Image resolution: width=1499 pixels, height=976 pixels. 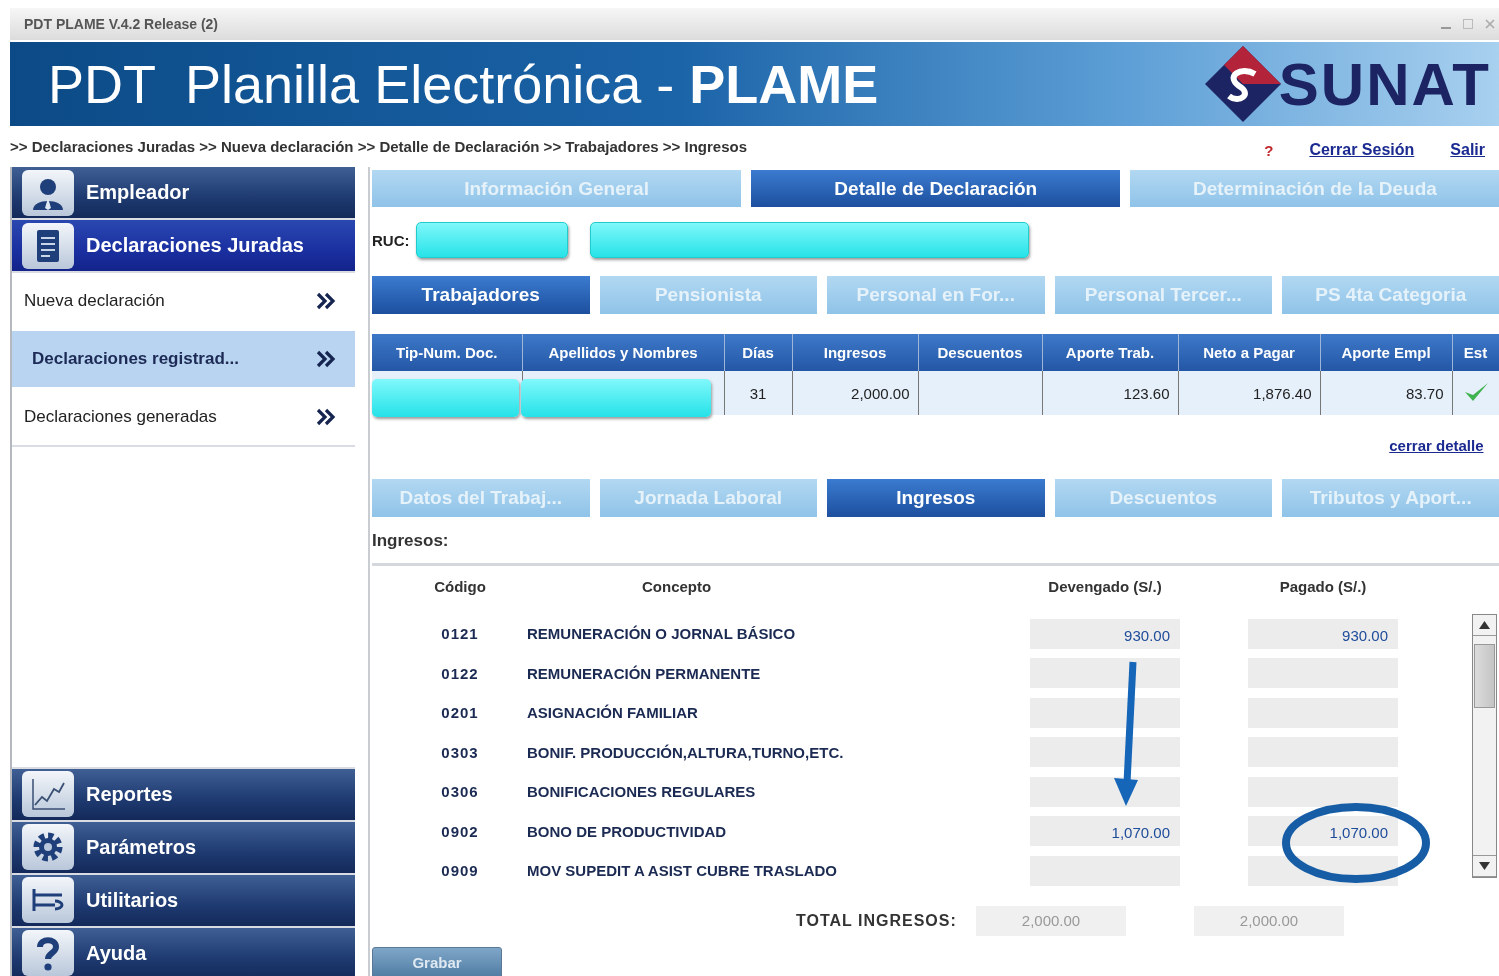 What do you see at coordinates (183, 794) in the screenshot?
I see `sidebar-section: Reportes` at bounding box center [183, 794].